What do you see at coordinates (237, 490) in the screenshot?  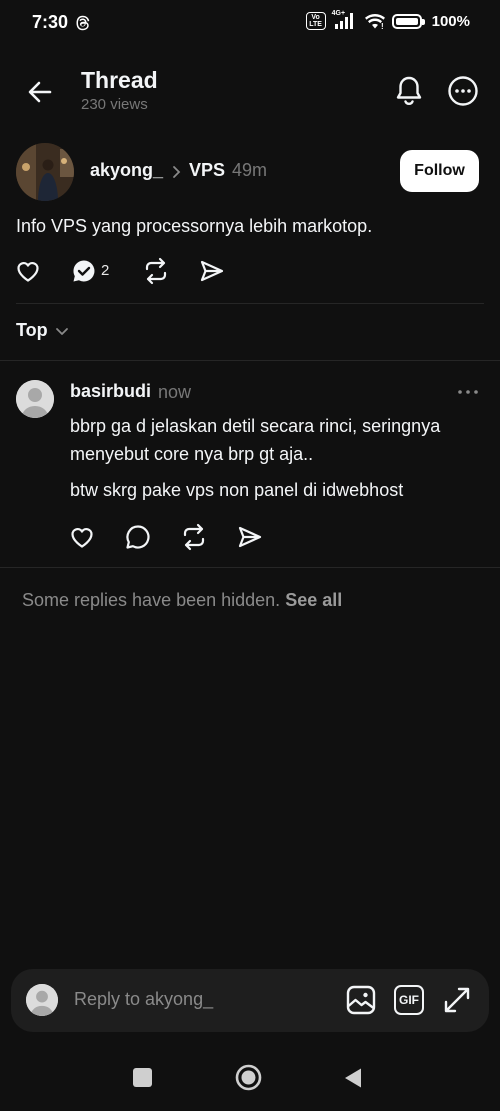 I see `reply-text-2: btw skrg pake vps non panel di idwebhost` at bounding box center [237, 490].